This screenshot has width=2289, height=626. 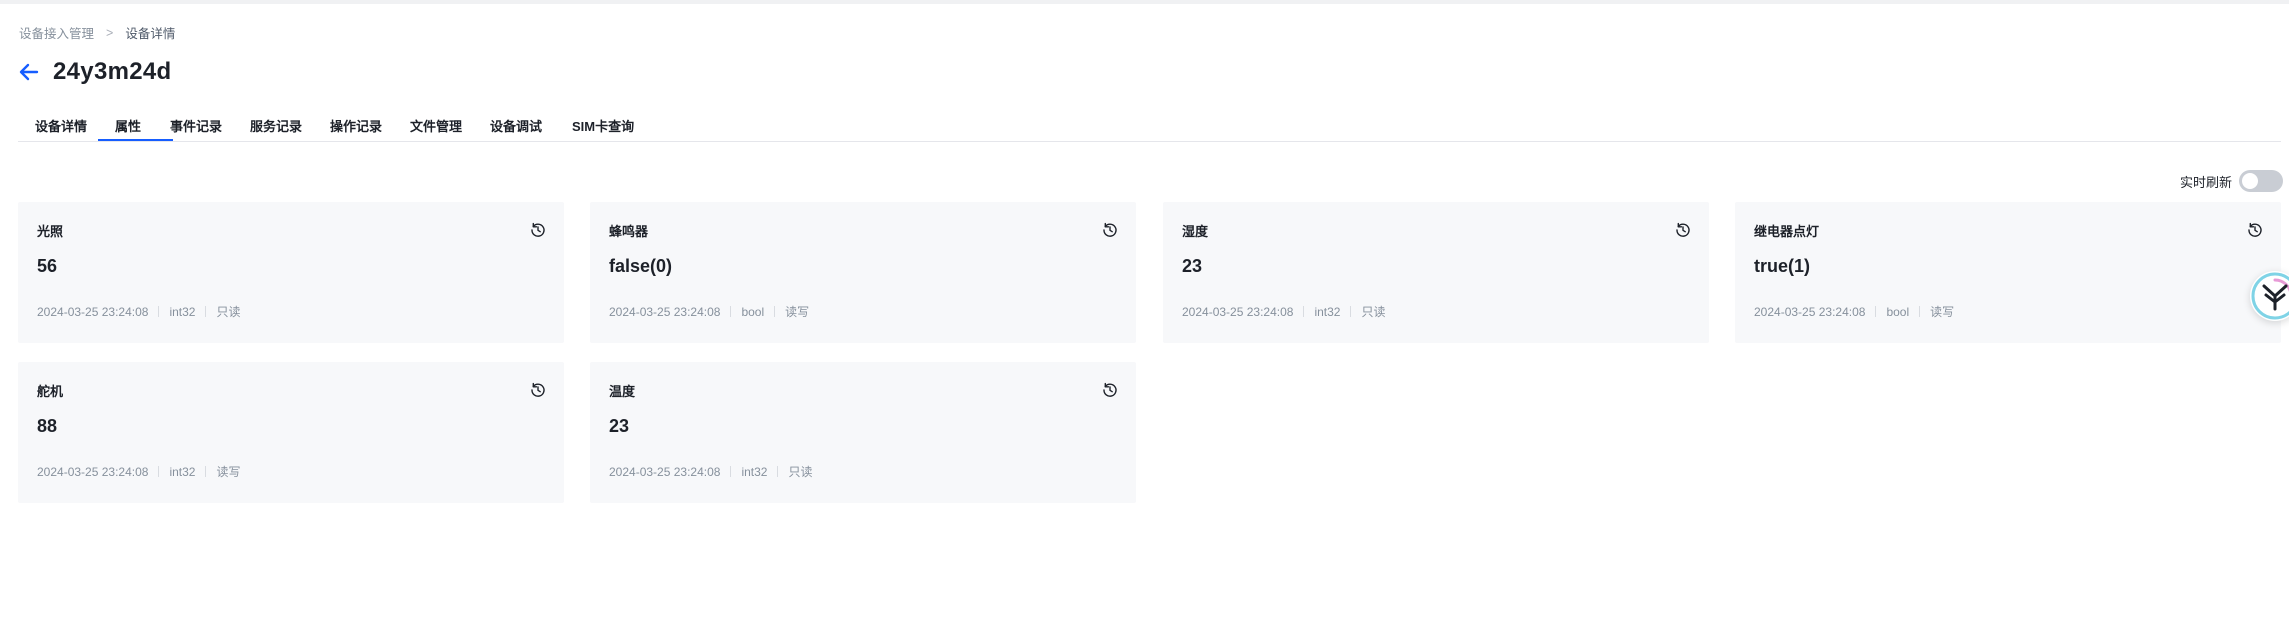 I want to click on tab-sim-query: SIM卡查询, so click(x=603, y=125).